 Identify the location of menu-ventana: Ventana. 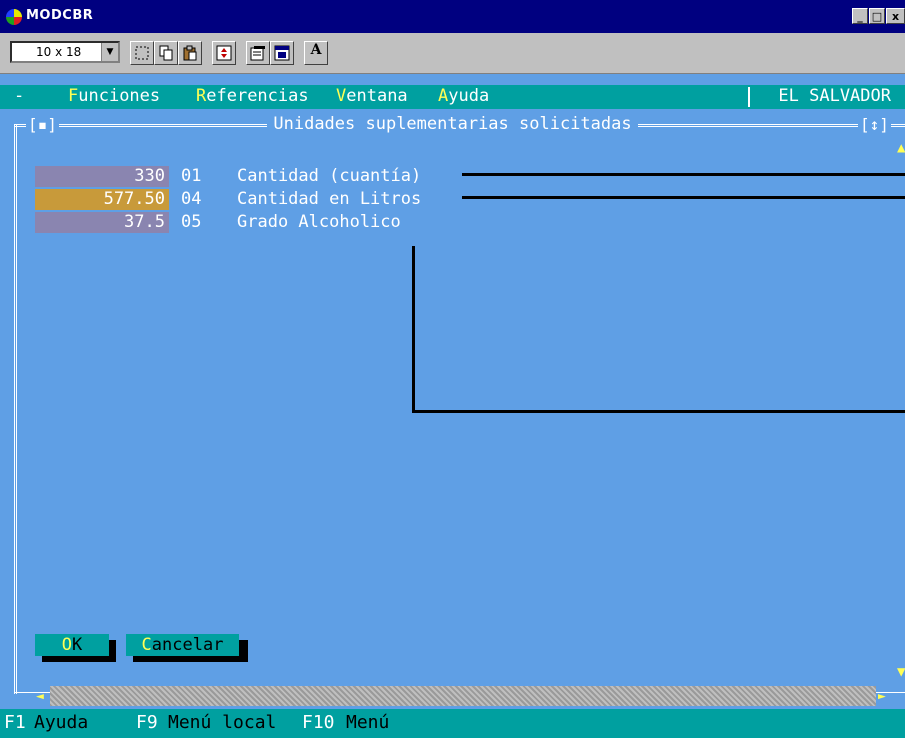
(372, 96).